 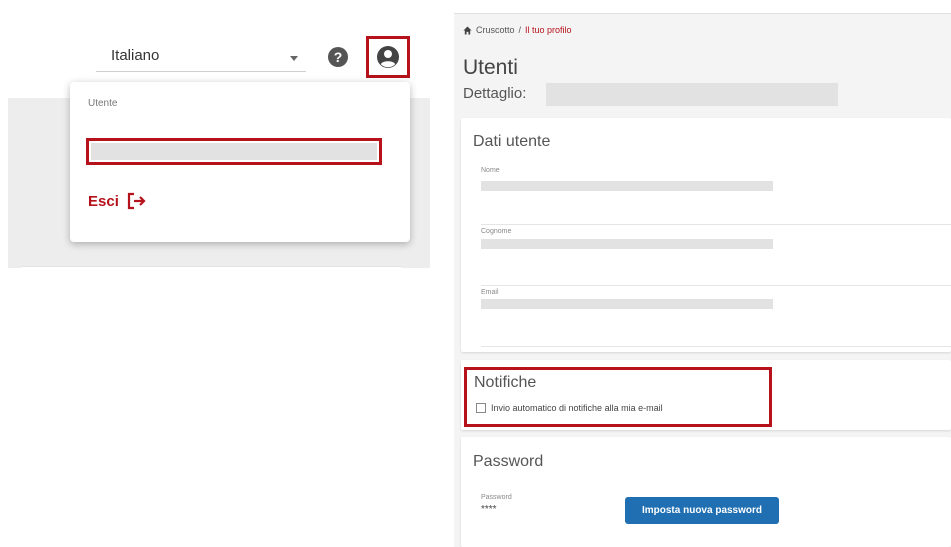 I want to click on user-menu-label: Utente, so click(x=103, y=103).